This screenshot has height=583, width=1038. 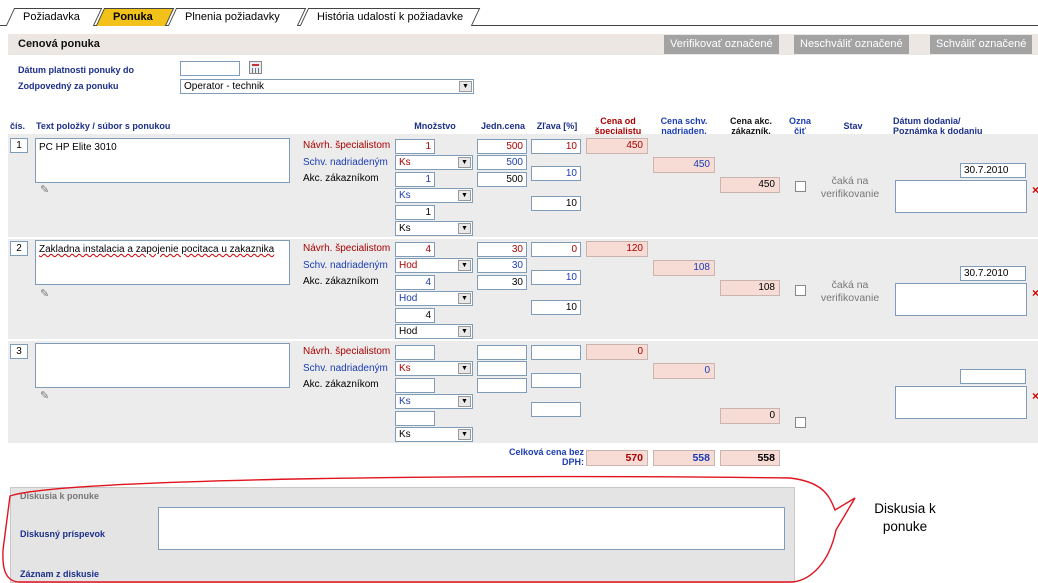 I want to click on verify-button: Verifikovať označené, so click(x=721, y=44).